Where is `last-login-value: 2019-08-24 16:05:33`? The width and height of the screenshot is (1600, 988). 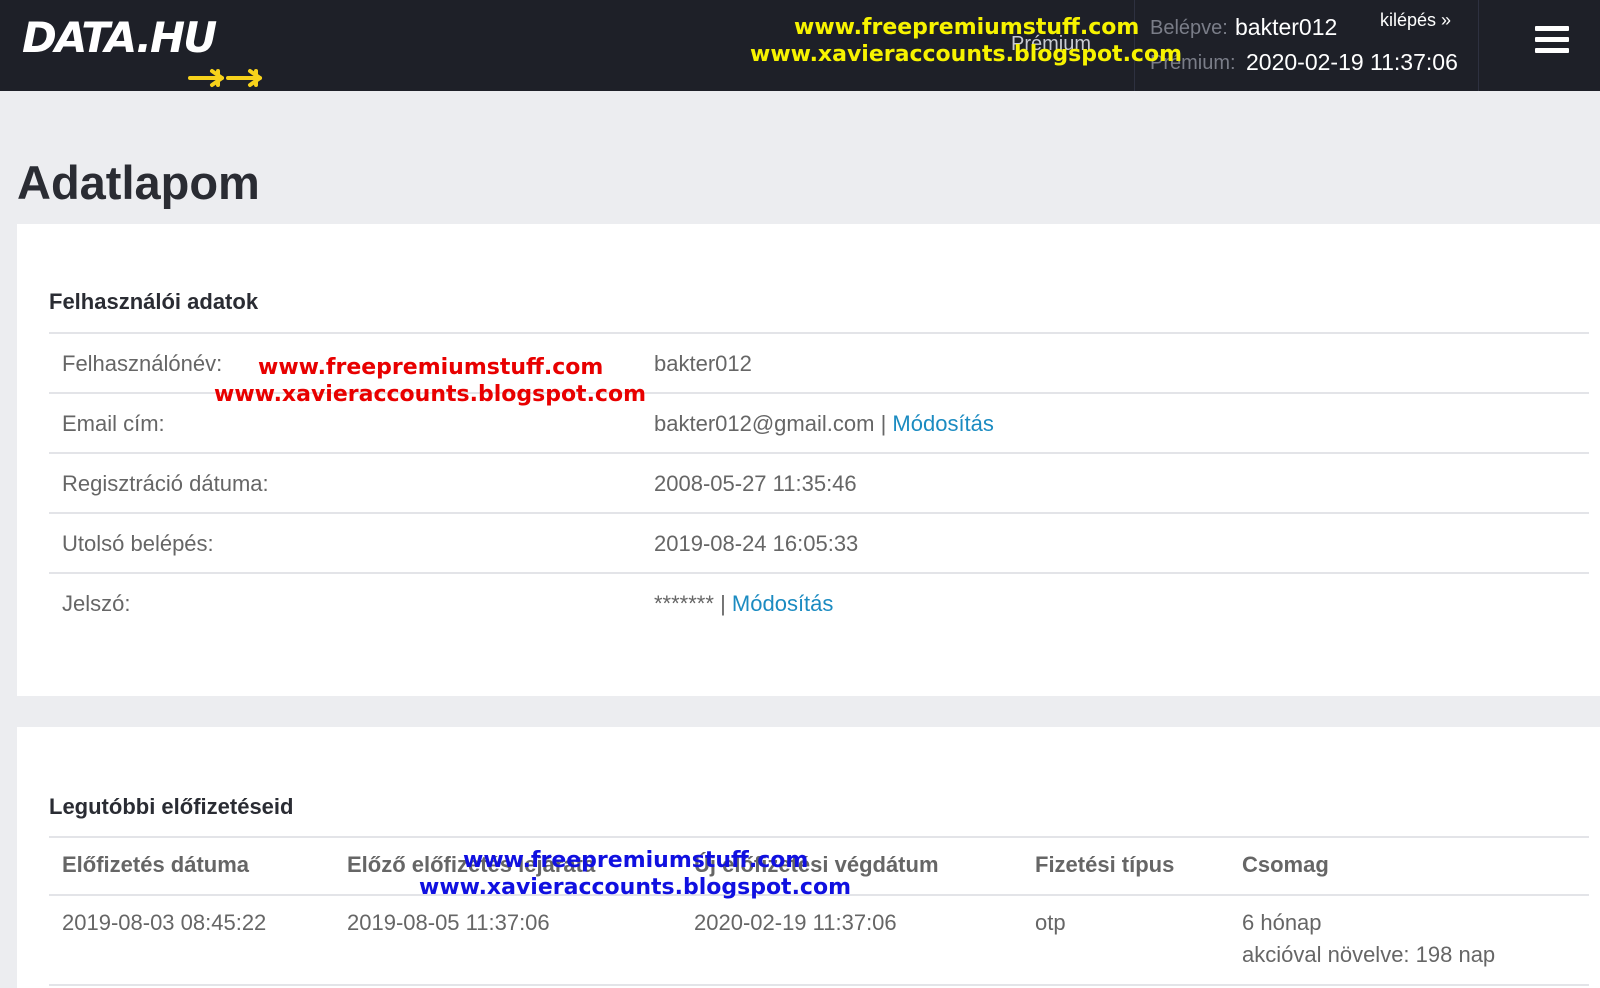 last-login-value: 2019-08-24 16:05:33 is located at coordinates (756, 543).